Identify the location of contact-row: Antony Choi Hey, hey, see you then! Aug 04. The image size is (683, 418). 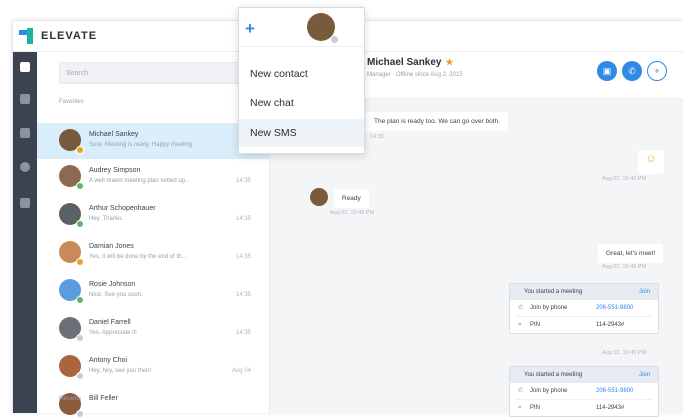
(153, 367).